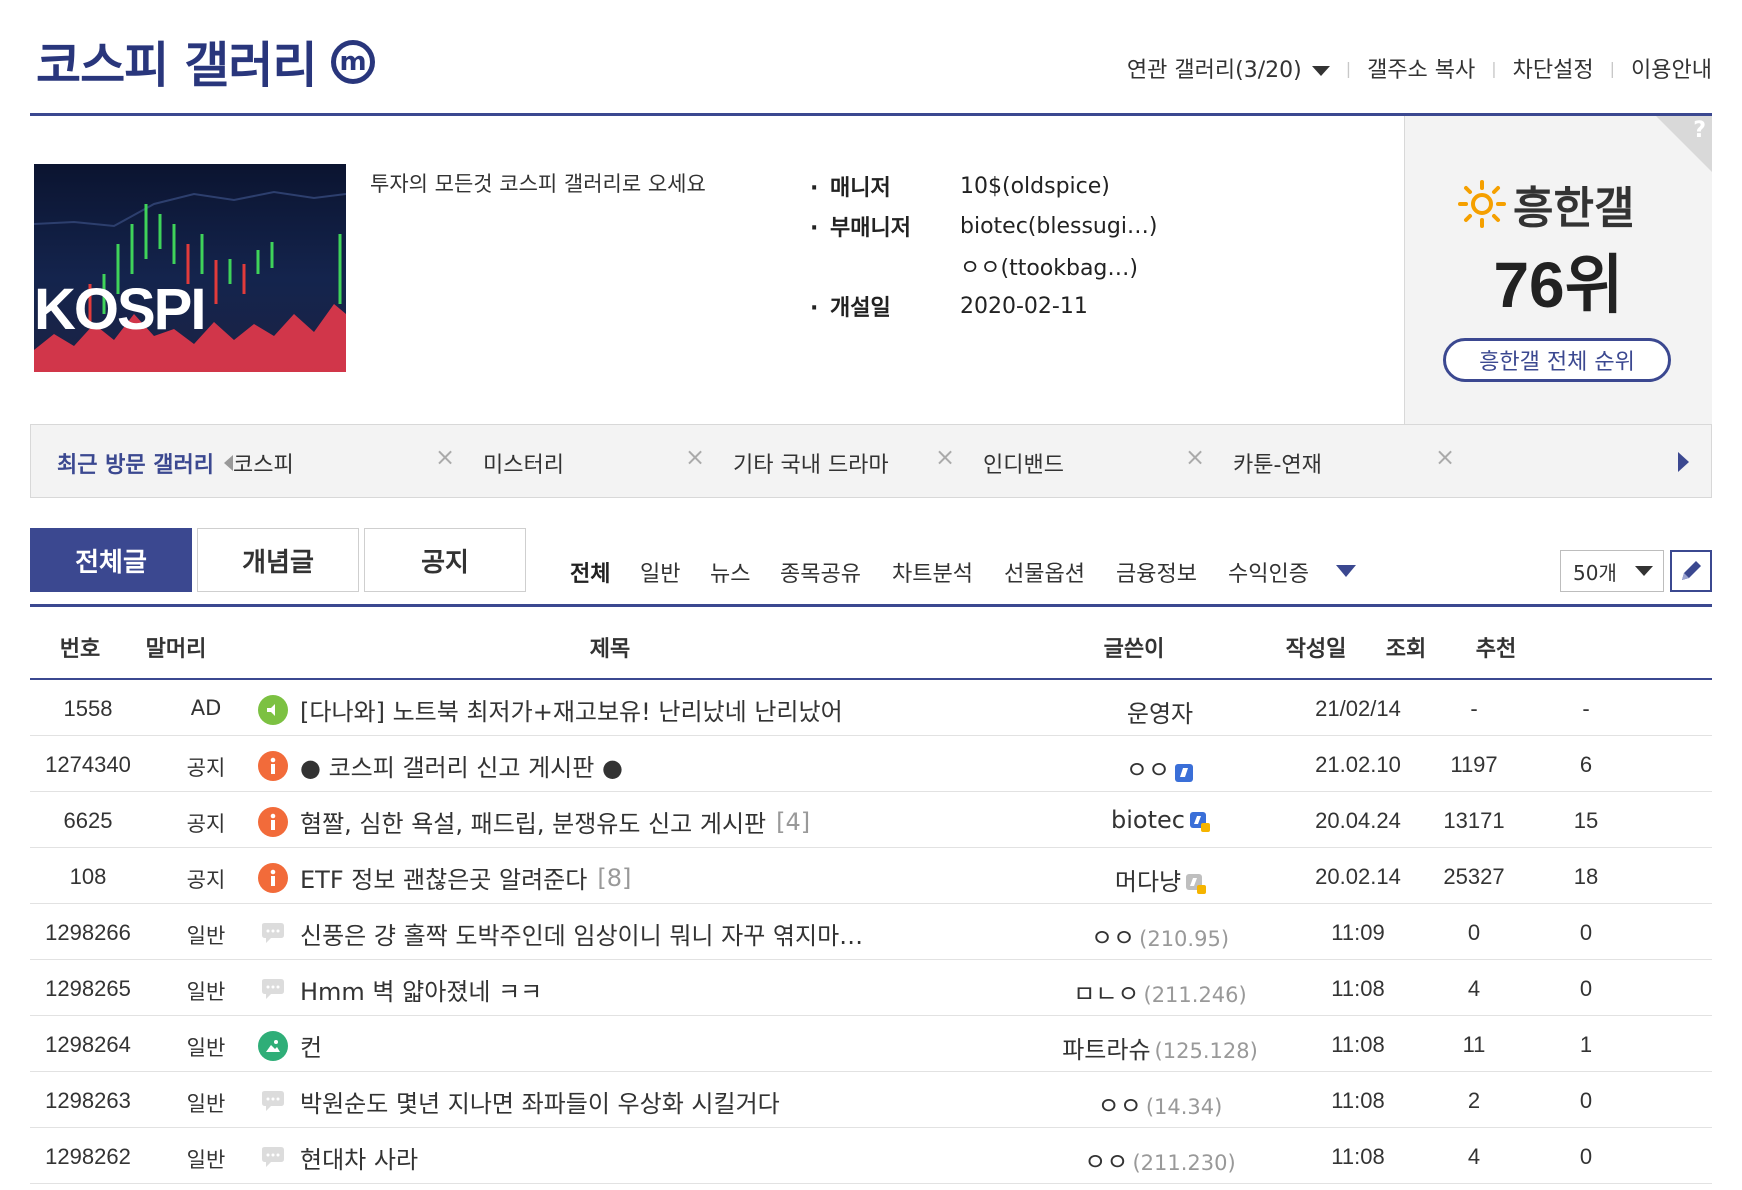  I want to click on col-num: 번호, so click(80, 649).